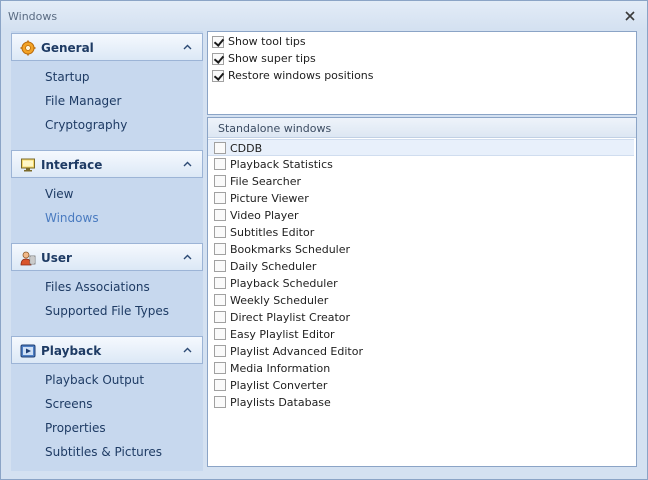 This screenshot has height=480, width=648. Describe the element at coordinates (421, 164) in the screenshot. I see `list-item: Playback Statistics` at that location.